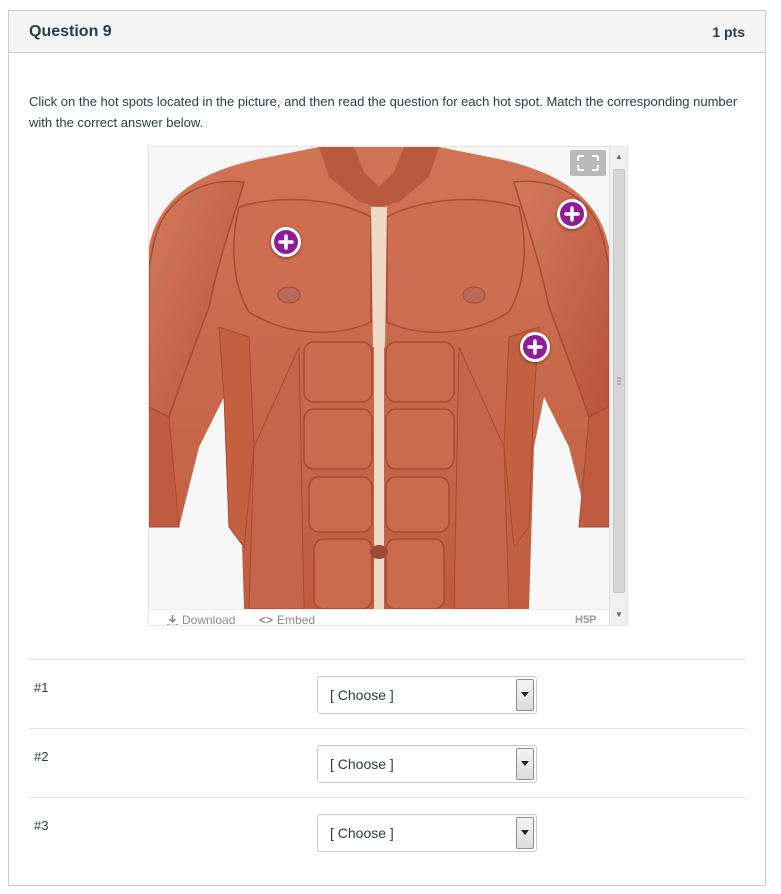  I want to click on embed-icon: <>, so click(266, 619).